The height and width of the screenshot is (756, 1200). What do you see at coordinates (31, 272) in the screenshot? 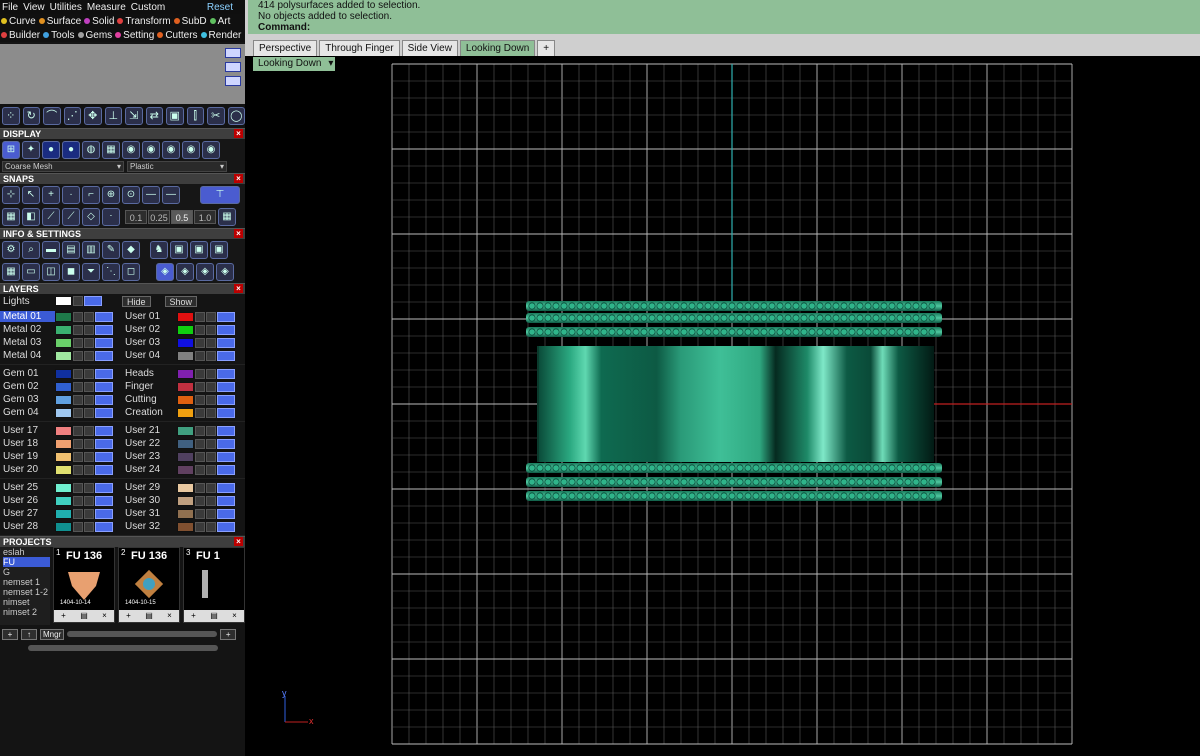
I see `panel-icon: ▭` at bounding box center [31, 272].